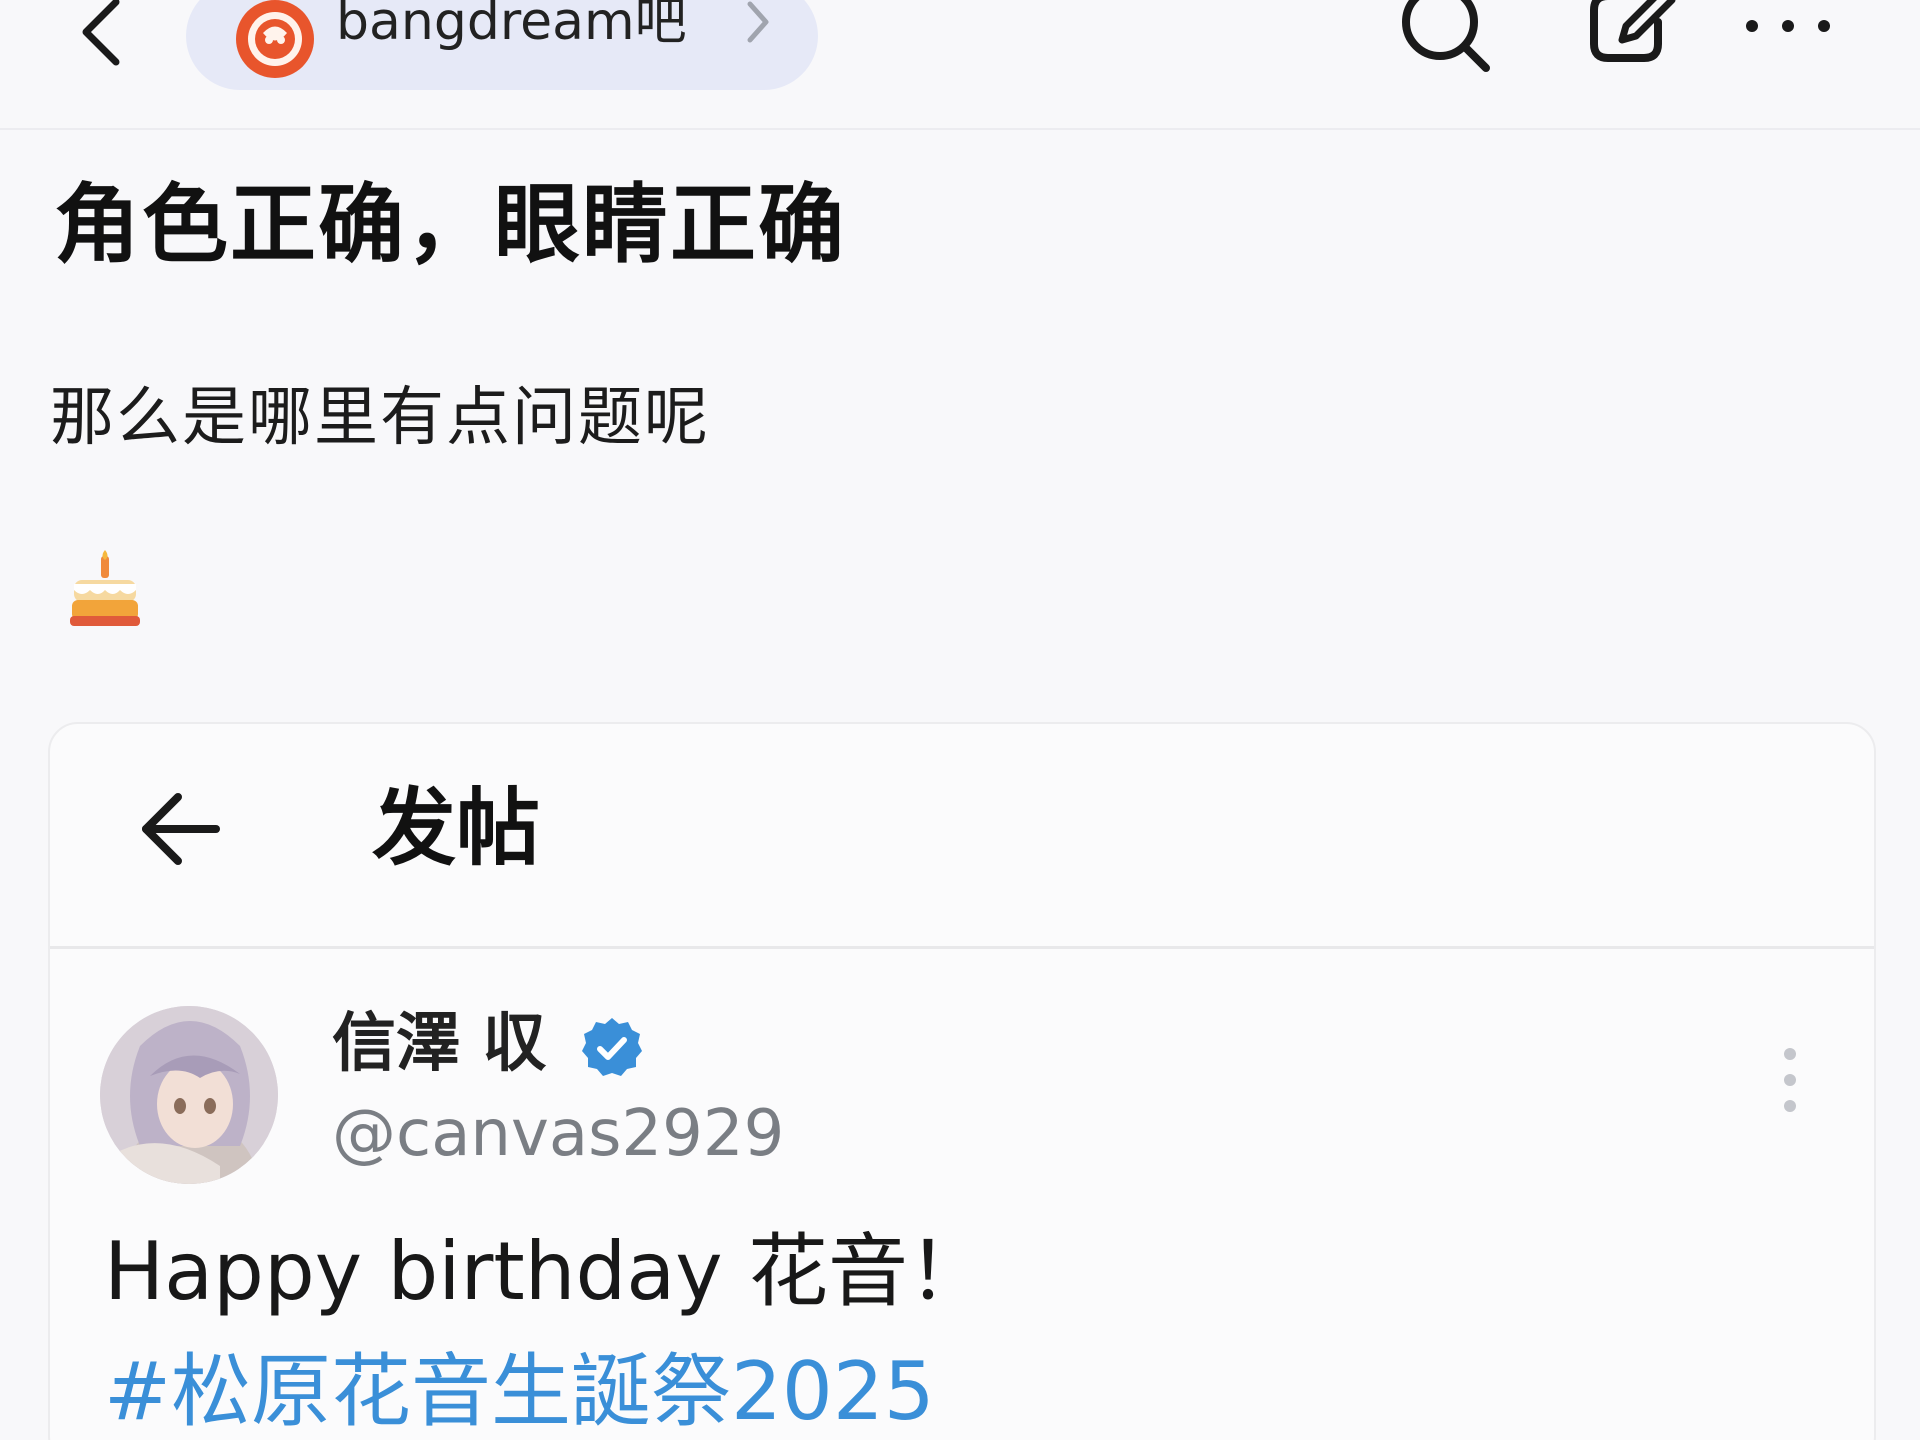  Describe the element at coordinates (758, 22) in the screenshot. I see `chevron-right-icon` at that location.